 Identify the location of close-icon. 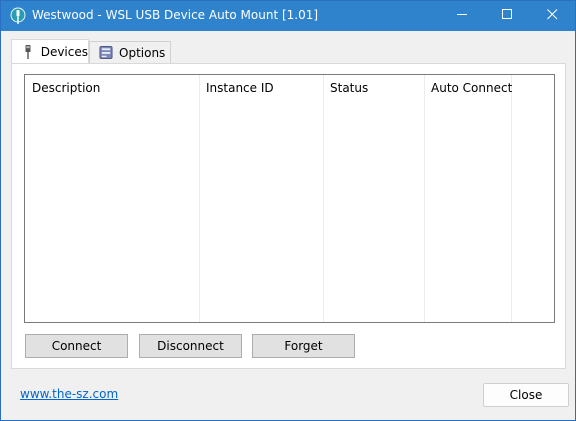
(552, 16).